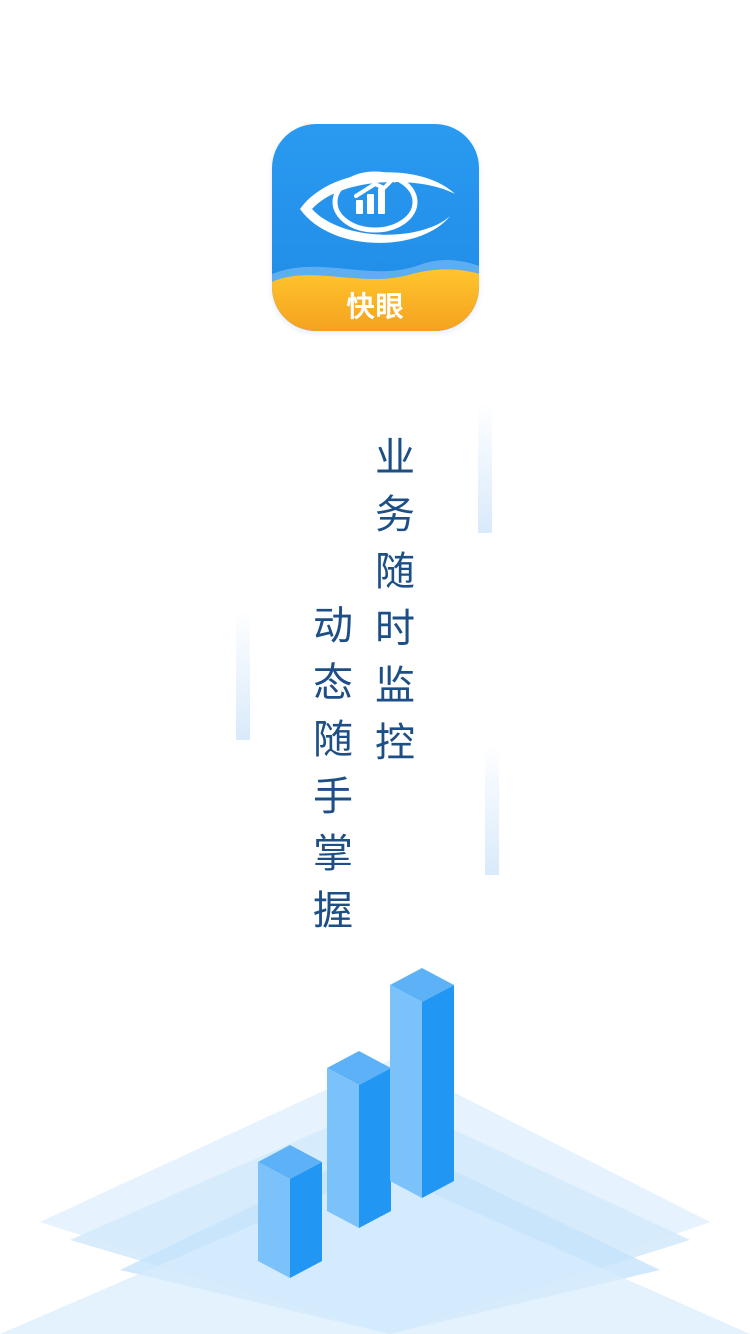 This screenshot has height=1334, width=750. What do you see at coordinates (333, 768) in the screenshot?
I see `slogan-line-2: 动态随手掌握` at bounding box center [333, 768].